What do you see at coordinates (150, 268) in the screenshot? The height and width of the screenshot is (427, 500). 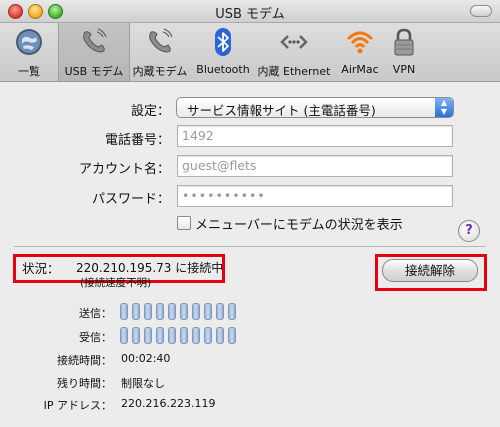 I see `status-text: 220.210.195.73 に接続中` at bounding box center [150, 268].